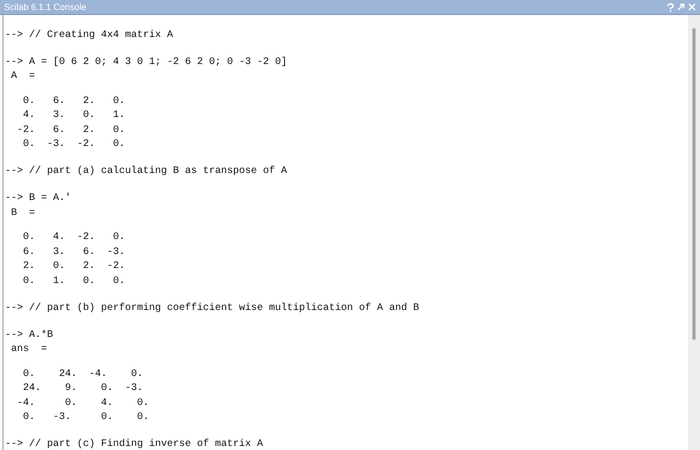 The image size is (700, 450). Describe the element at coordinates (74, 253) in the screenshot. I see `matrix-row-text: 6. 3. 6. -3.` at that location.